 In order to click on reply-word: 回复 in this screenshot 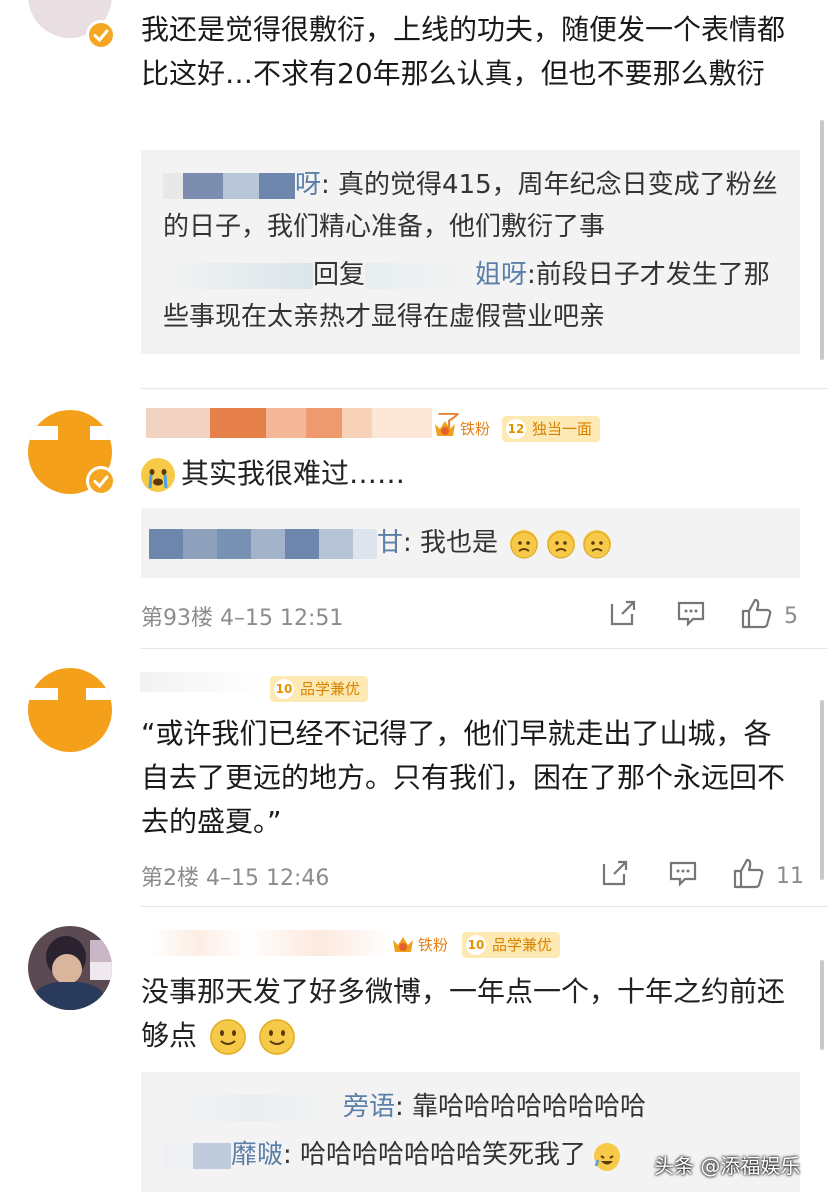, I will do `click(339, 275)`.